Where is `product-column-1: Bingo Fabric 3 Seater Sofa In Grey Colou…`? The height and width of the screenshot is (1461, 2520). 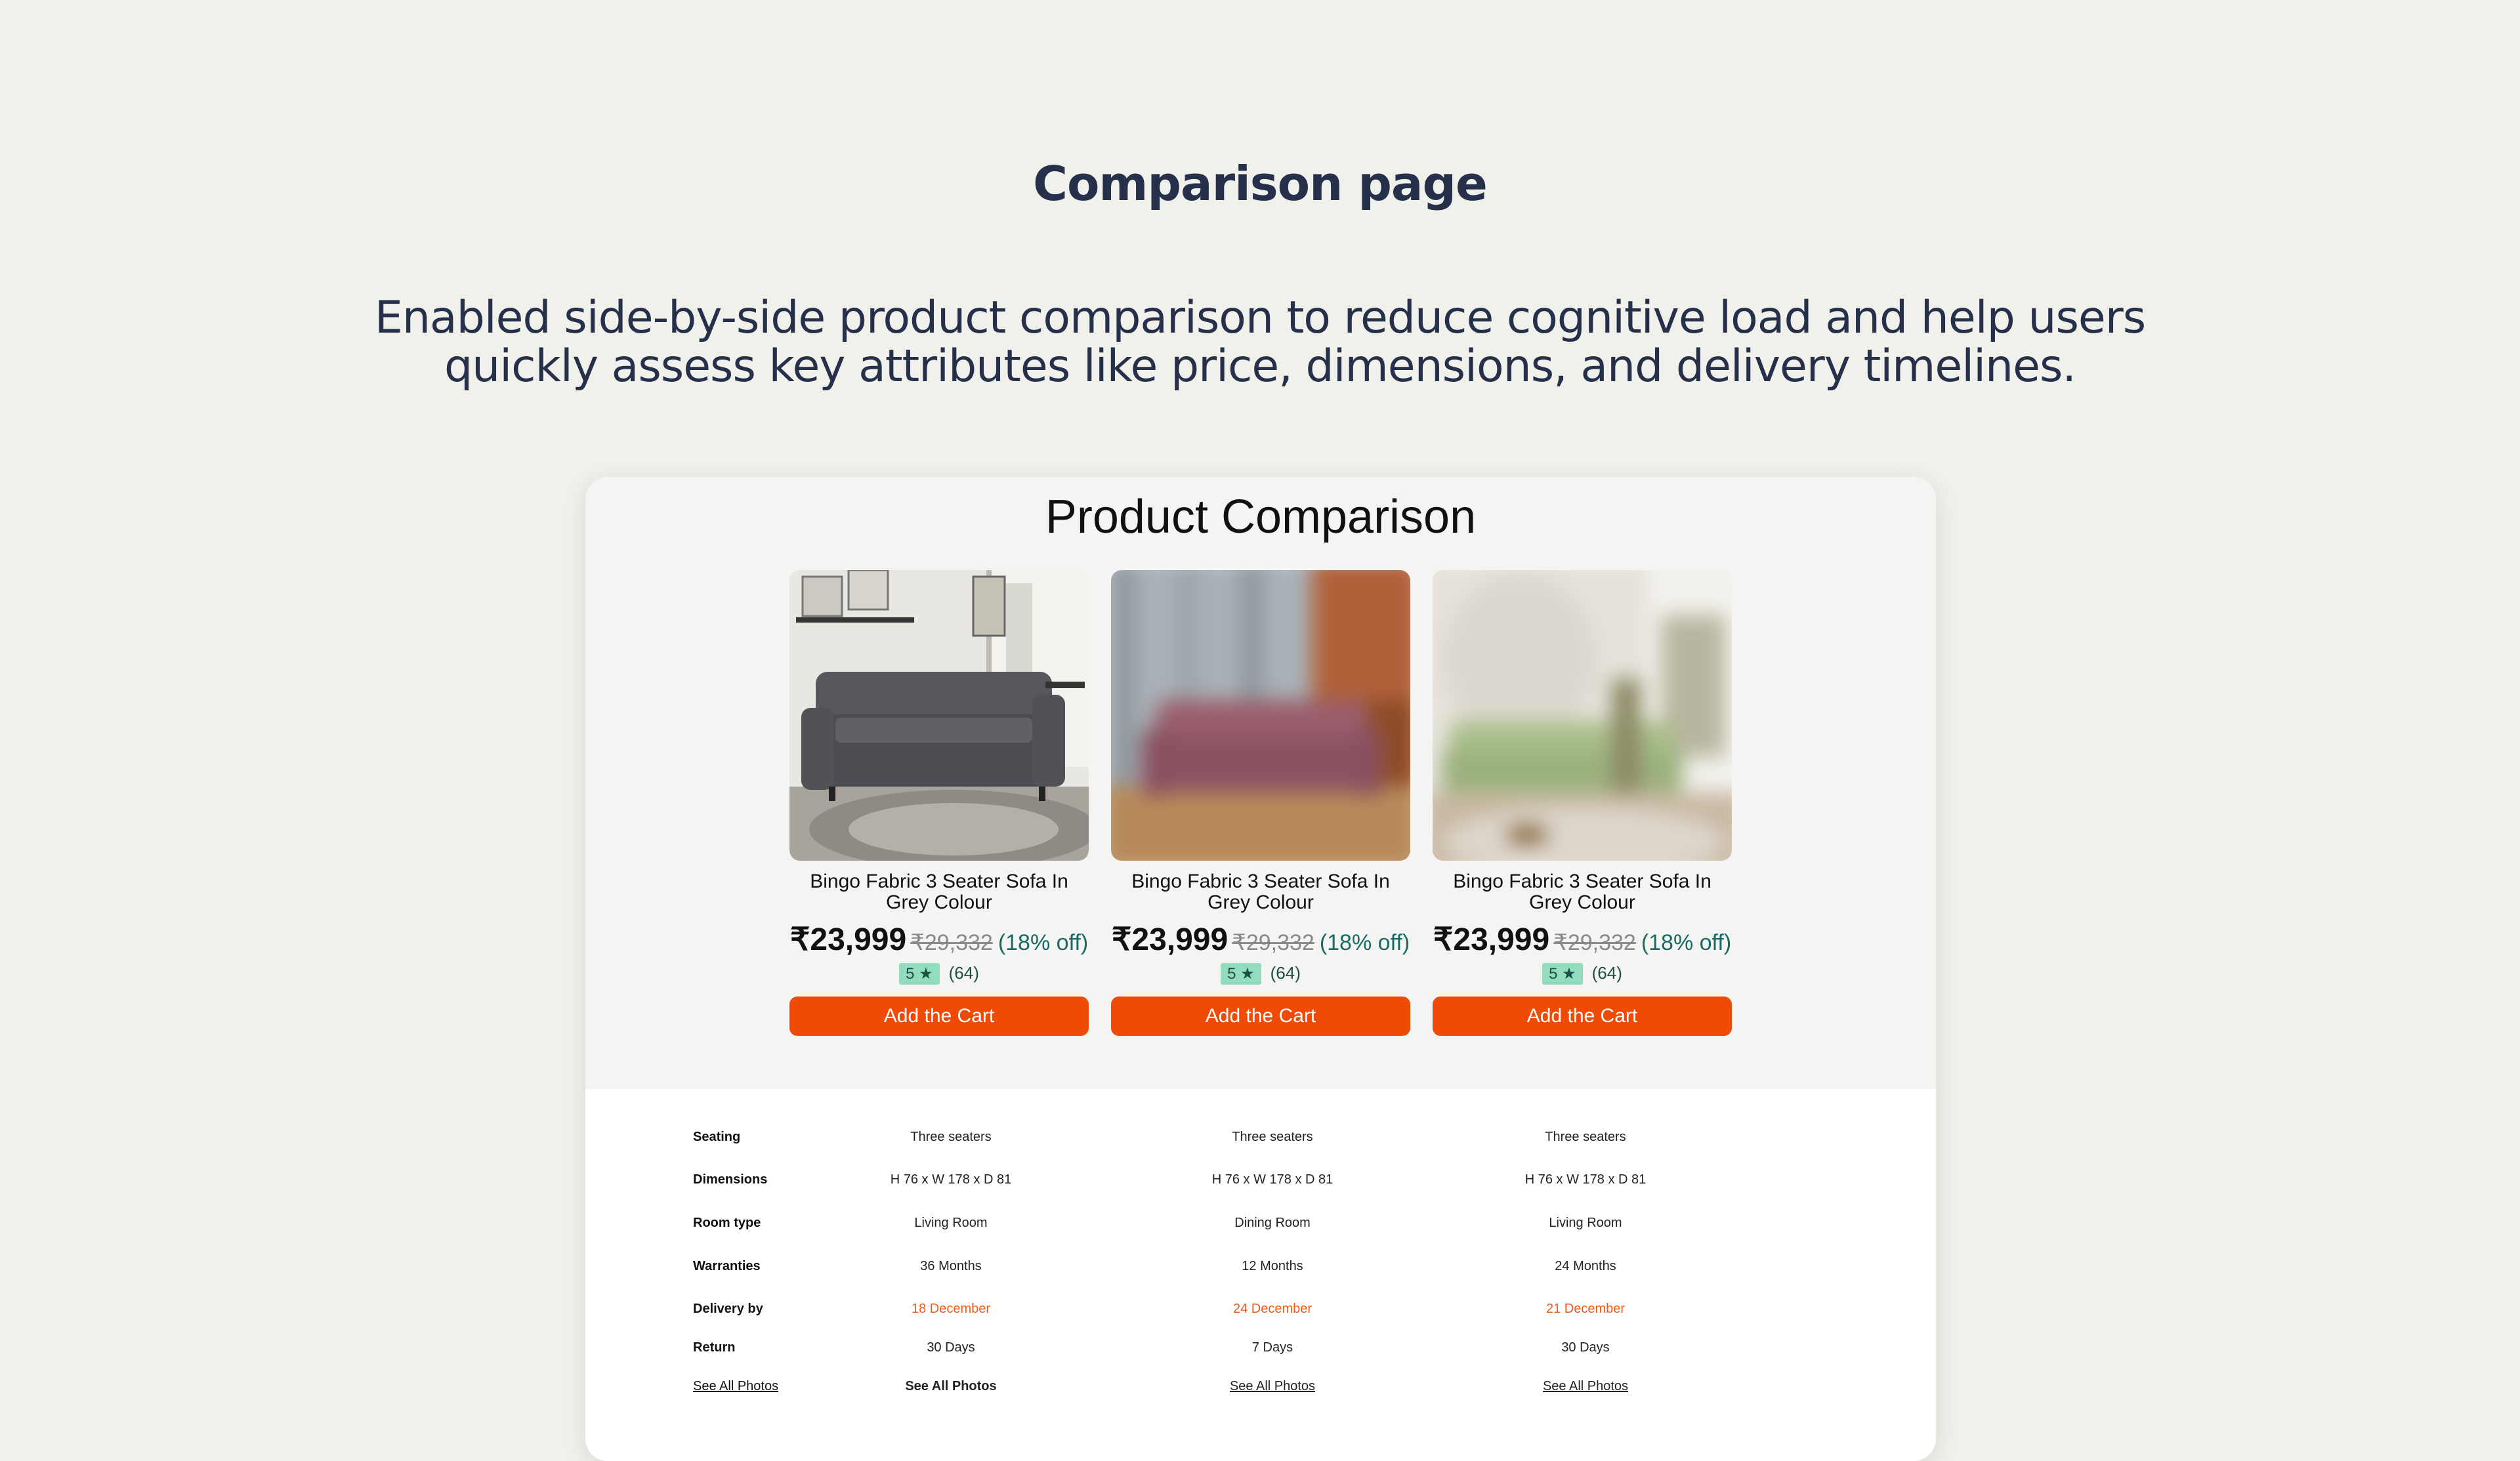
product-column-1: Bingo Fabric 3 Seater Sofa In Grey Colou… is located at coordinates (939, 803).